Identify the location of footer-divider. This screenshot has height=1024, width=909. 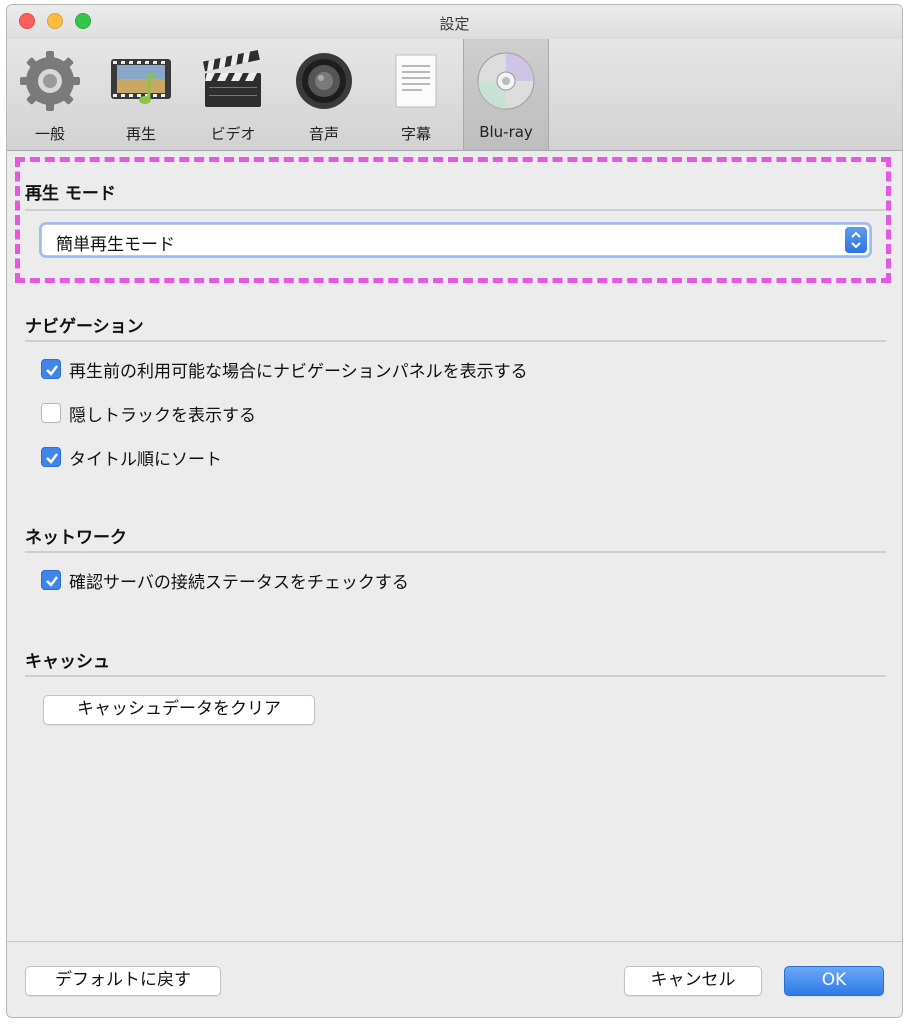
(454, 941).